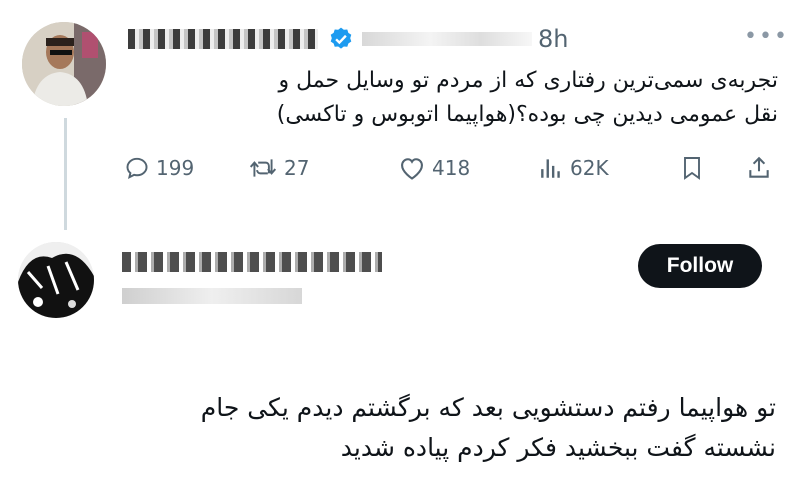  Describe the element at coordinates (278, 168) in the screenshot. I see `retweet-button: 27` at that location.